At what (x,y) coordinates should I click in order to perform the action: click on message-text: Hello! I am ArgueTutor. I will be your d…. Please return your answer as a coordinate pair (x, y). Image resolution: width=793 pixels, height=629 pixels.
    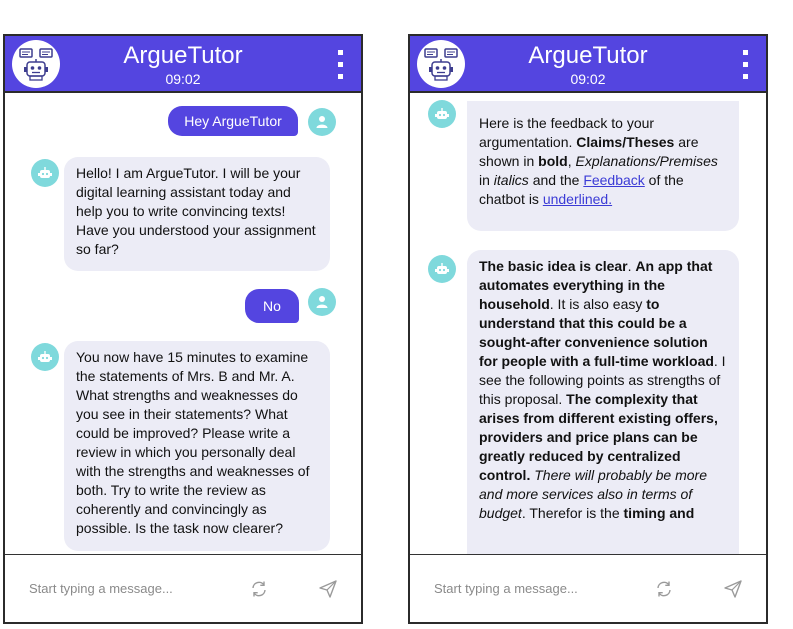
    Looking at the image, I should click on (196, 211).